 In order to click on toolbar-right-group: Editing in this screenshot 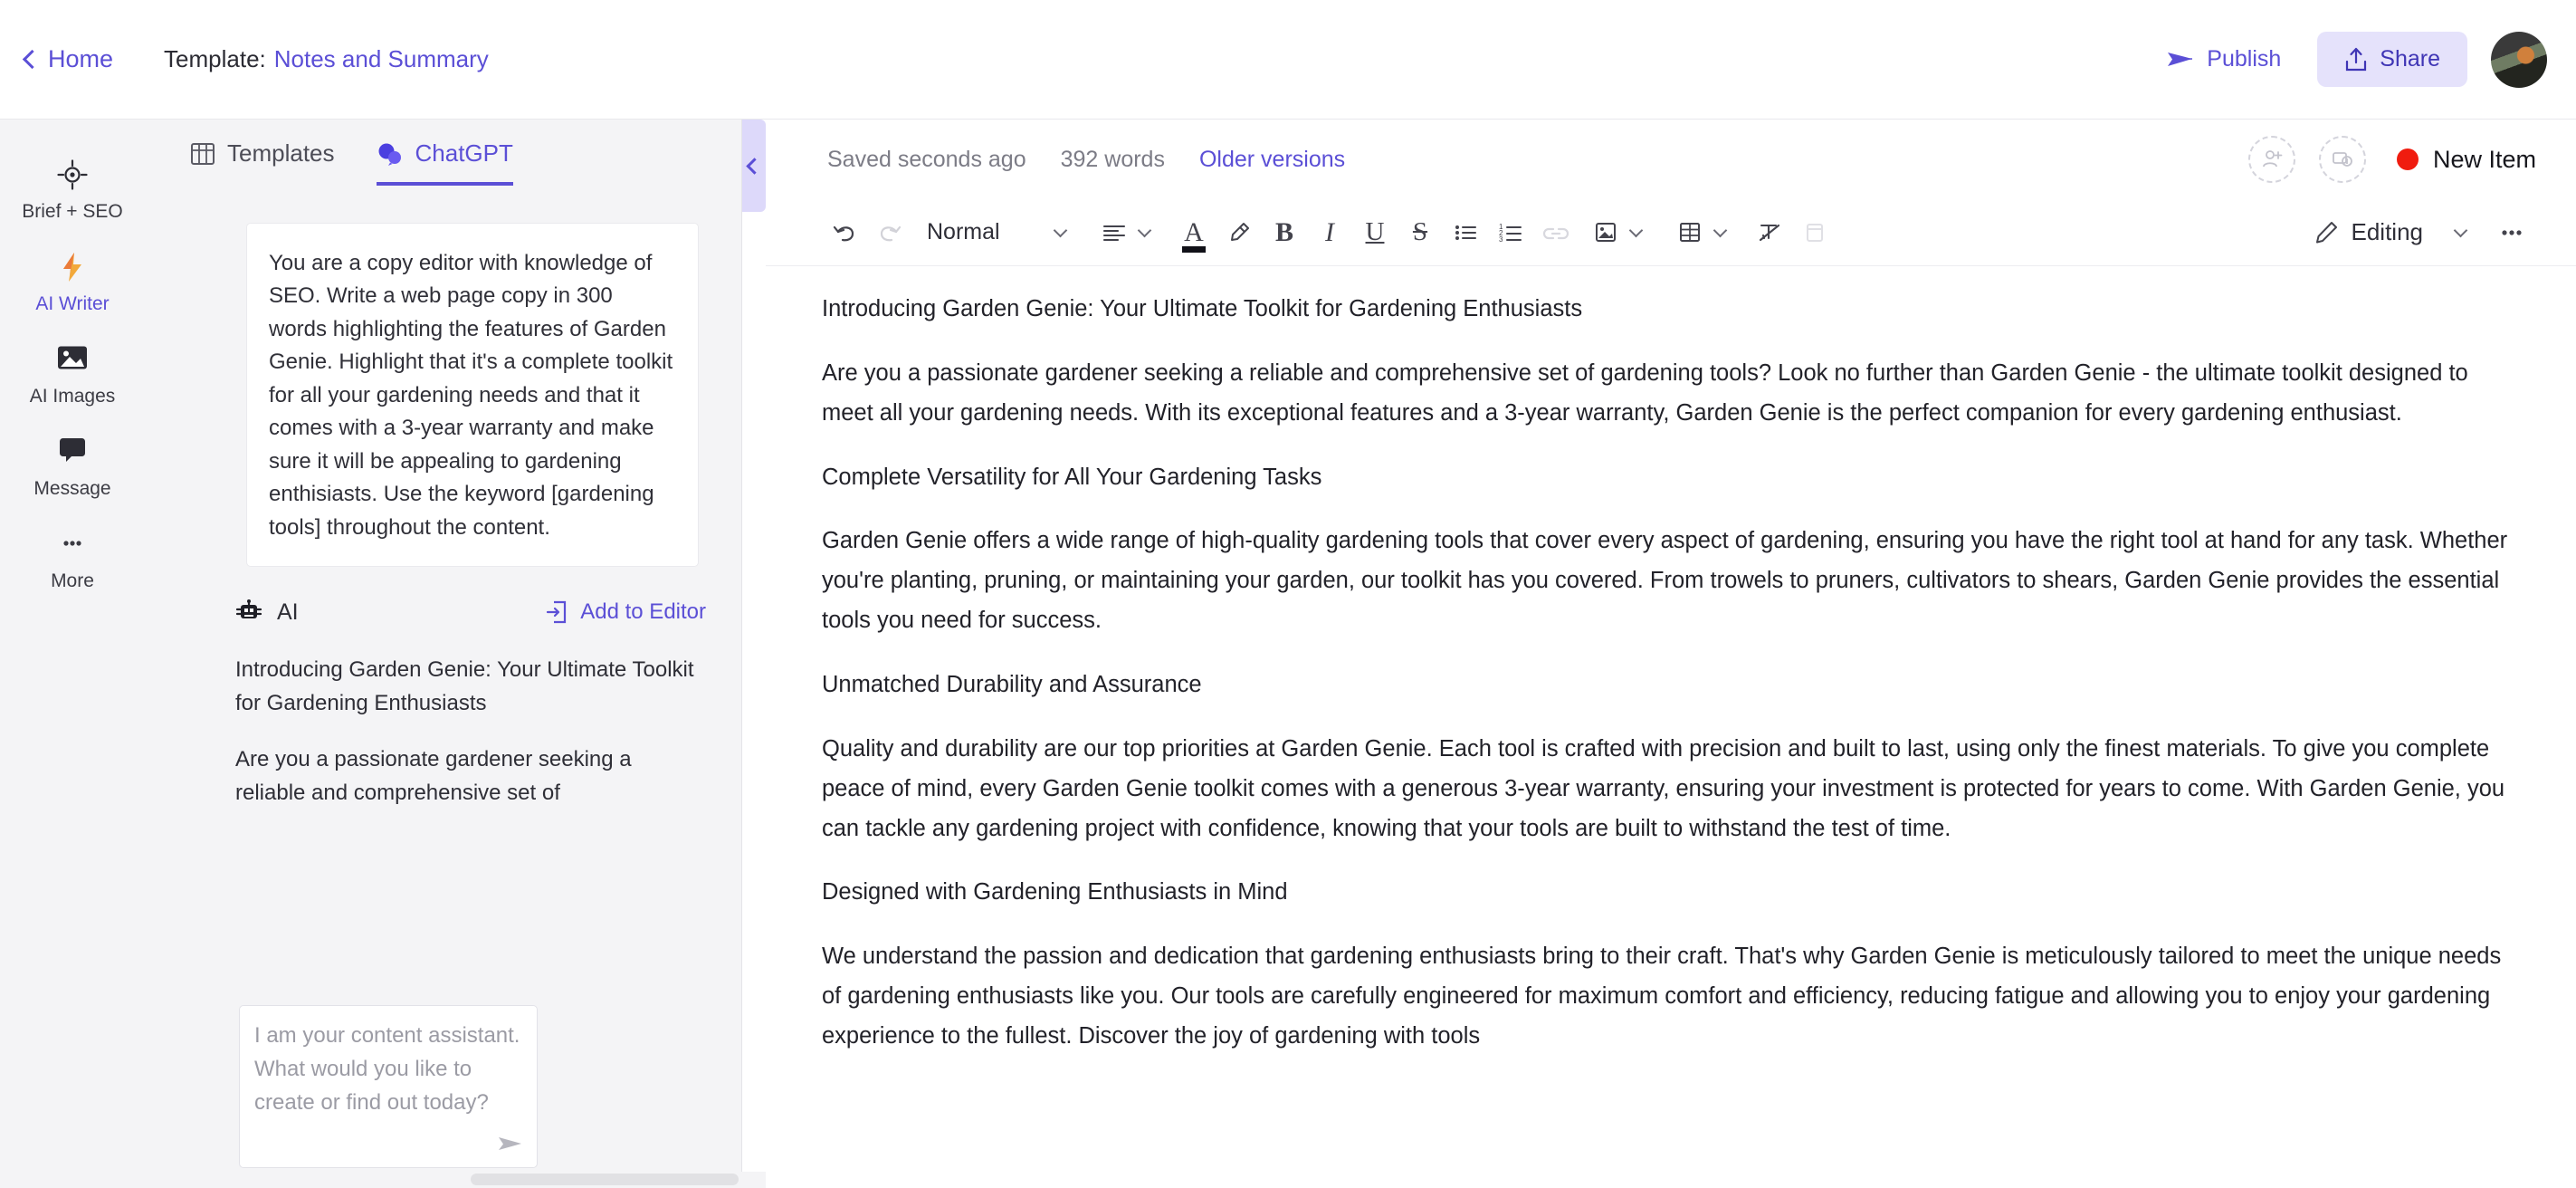, I will do `click(2419, 233)`.